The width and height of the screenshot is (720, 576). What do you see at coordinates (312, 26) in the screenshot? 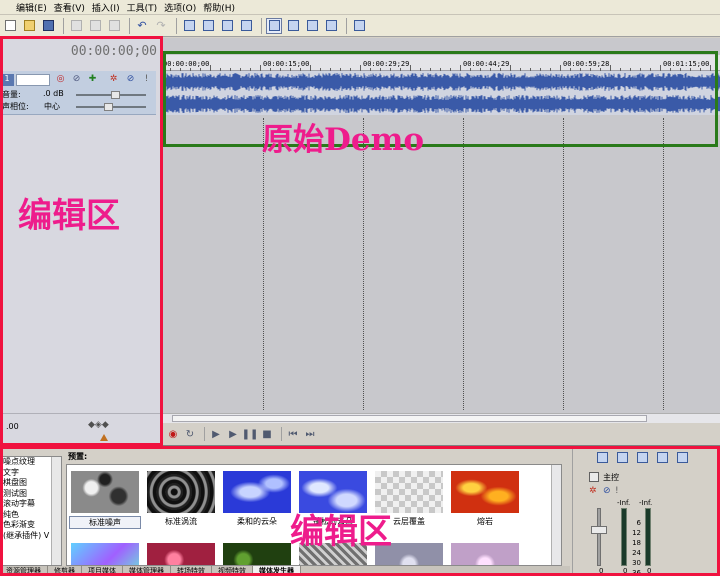
I see `lock-icon` at bounding box center [312, 26].